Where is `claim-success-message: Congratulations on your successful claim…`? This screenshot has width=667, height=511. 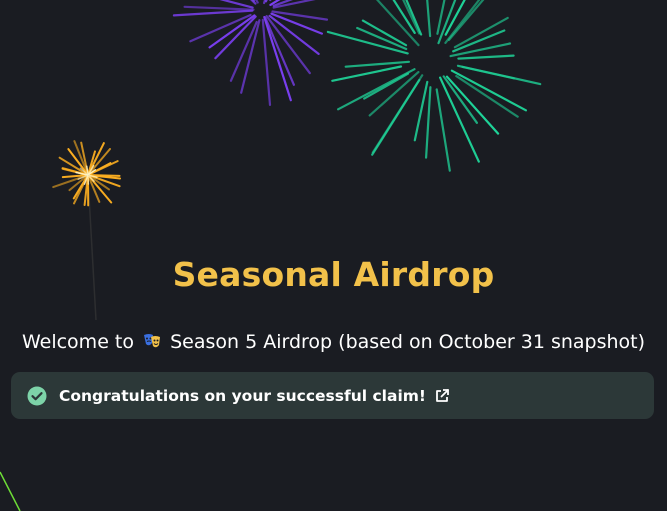 claim-success-message: Congratulations on your successful claim… is located at coordinates (242, 395).